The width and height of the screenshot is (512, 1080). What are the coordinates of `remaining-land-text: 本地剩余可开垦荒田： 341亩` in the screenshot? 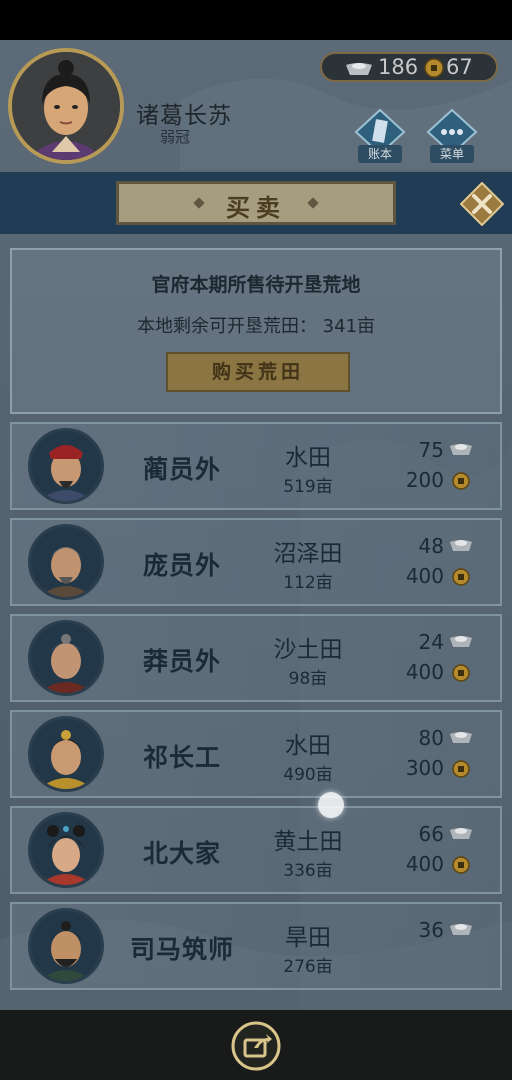 It's located at (256, 326).